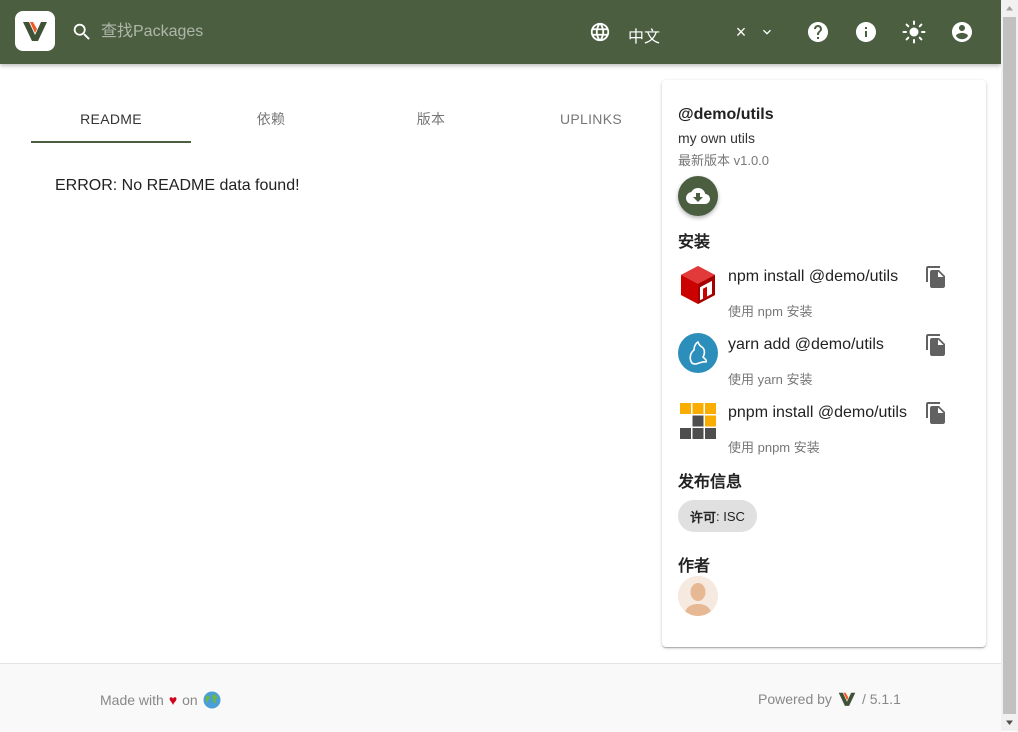  I want to click on language-select-value: 中文, so click(644, 35).